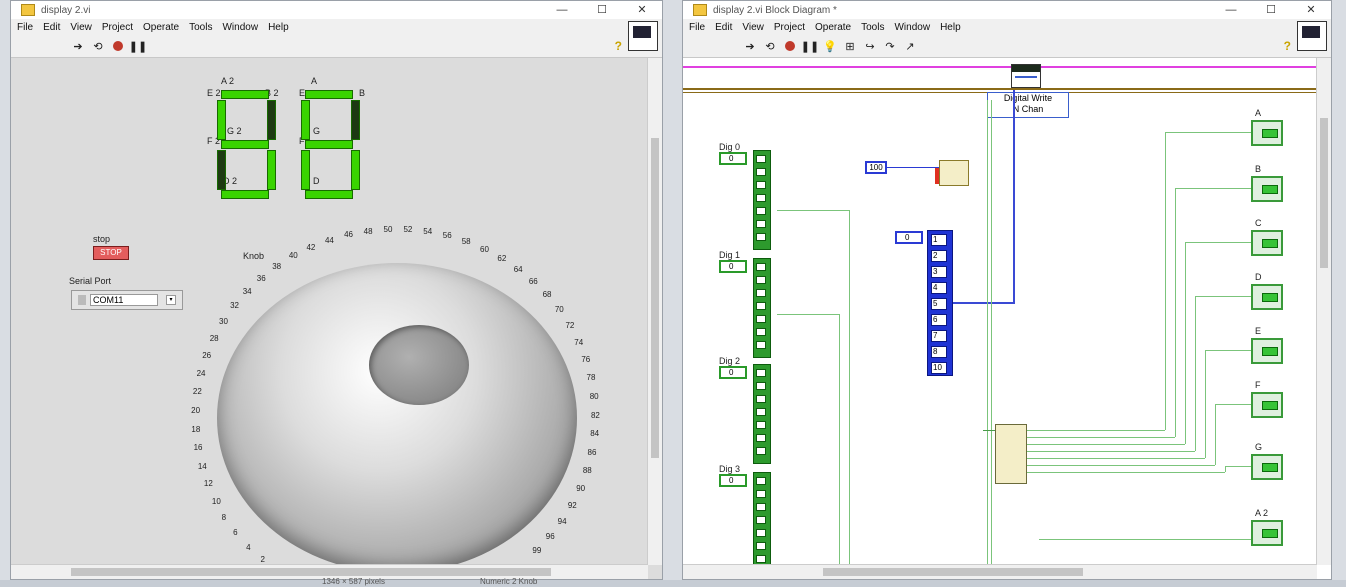 The width and height of the screenshot is (1346, 587). What do you see at coordinates (1026, 76) in the screenshot?
I see `digital-write-node` at bounding box center [1026, 76].